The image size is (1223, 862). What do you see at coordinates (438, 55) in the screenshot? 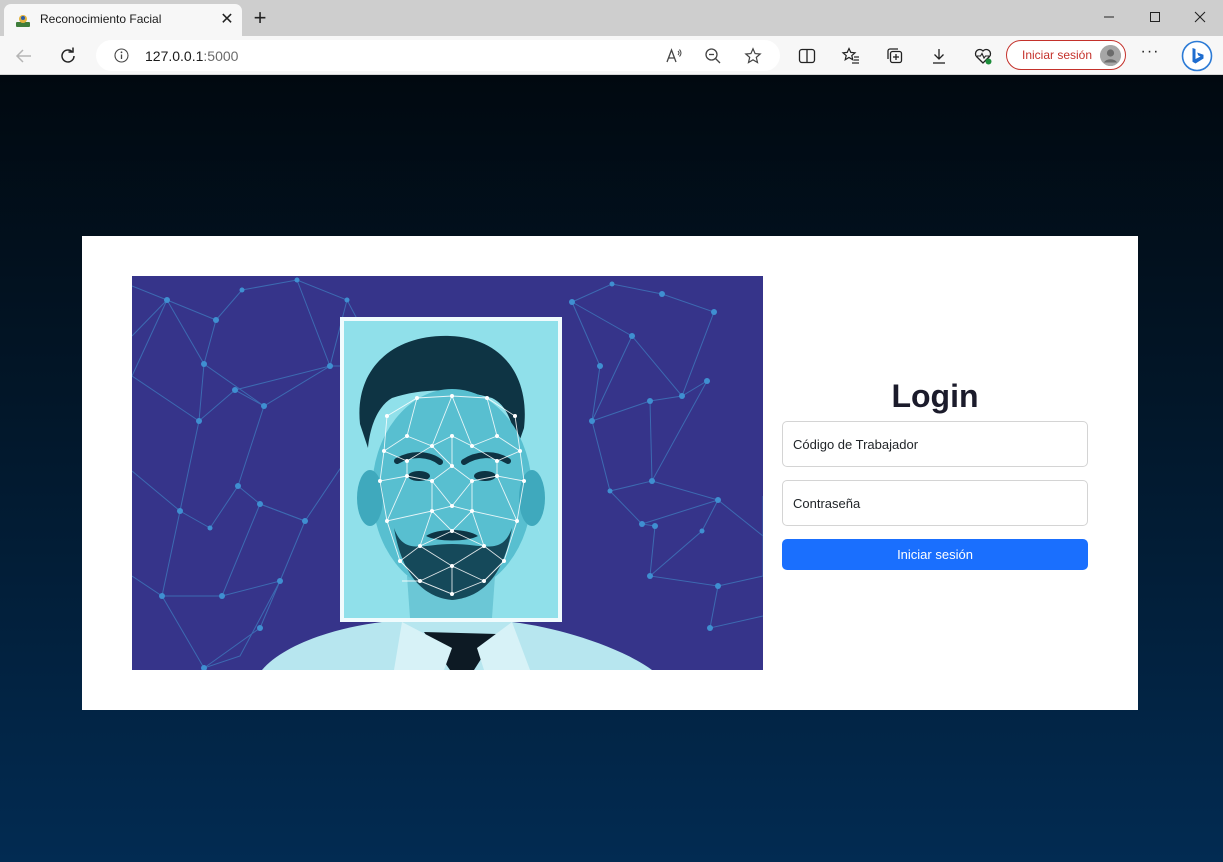
I see `address-bar: 127.0.0.1:5000` at bounding box center [438, 55].